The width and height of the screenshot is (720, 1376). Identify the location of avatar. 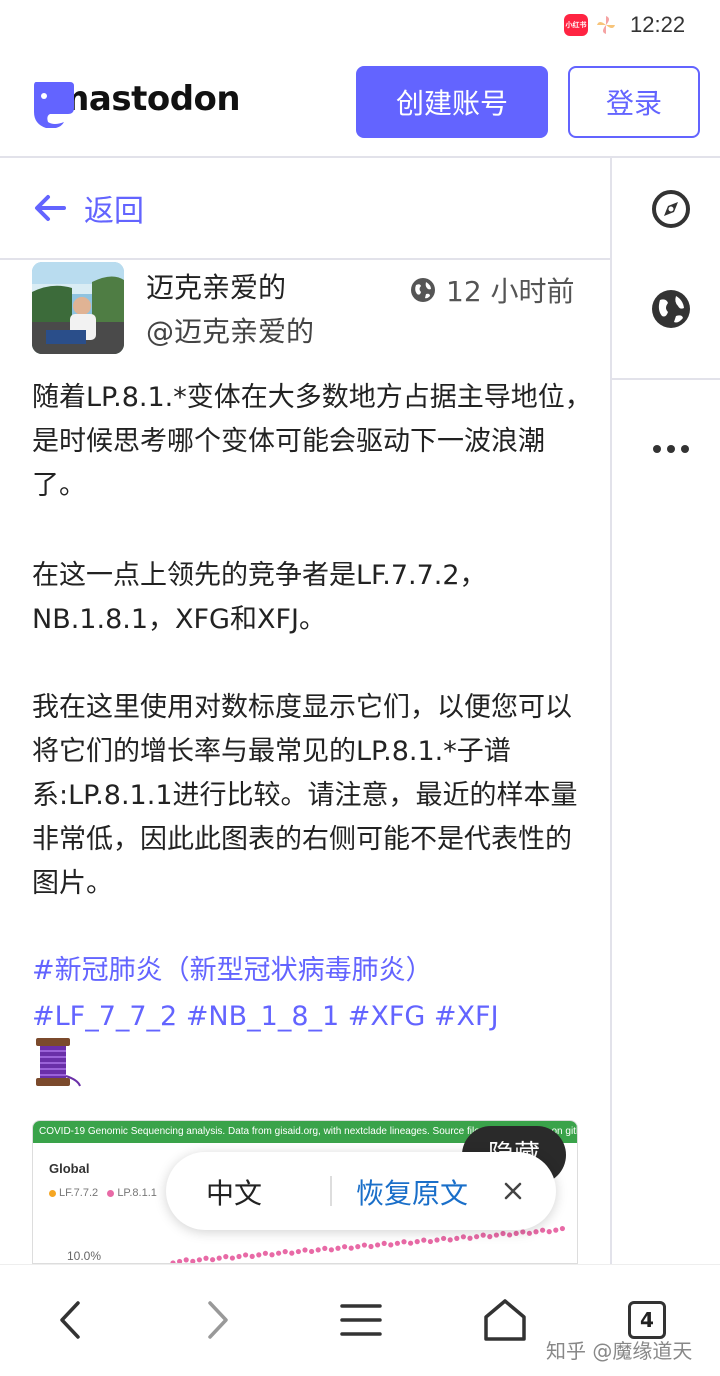
(78, 308).